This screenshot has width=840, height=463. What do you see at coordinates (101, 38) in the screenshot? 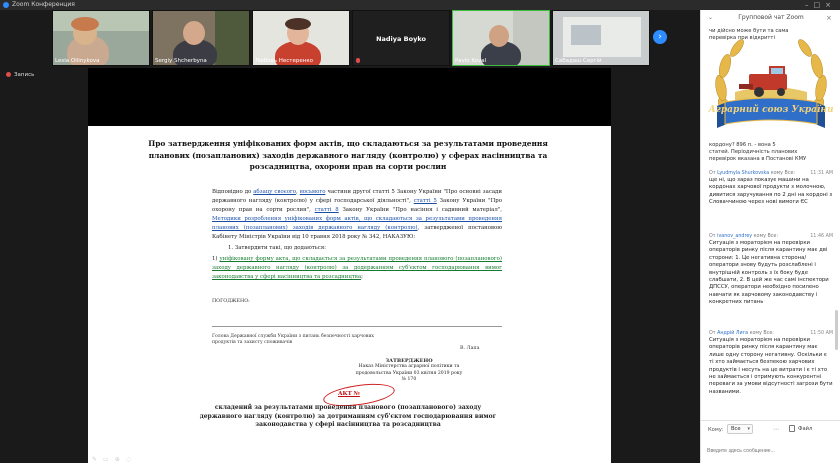
I see `participant-tile: Lesia Oliinykova` at bounding box center [101, 38].